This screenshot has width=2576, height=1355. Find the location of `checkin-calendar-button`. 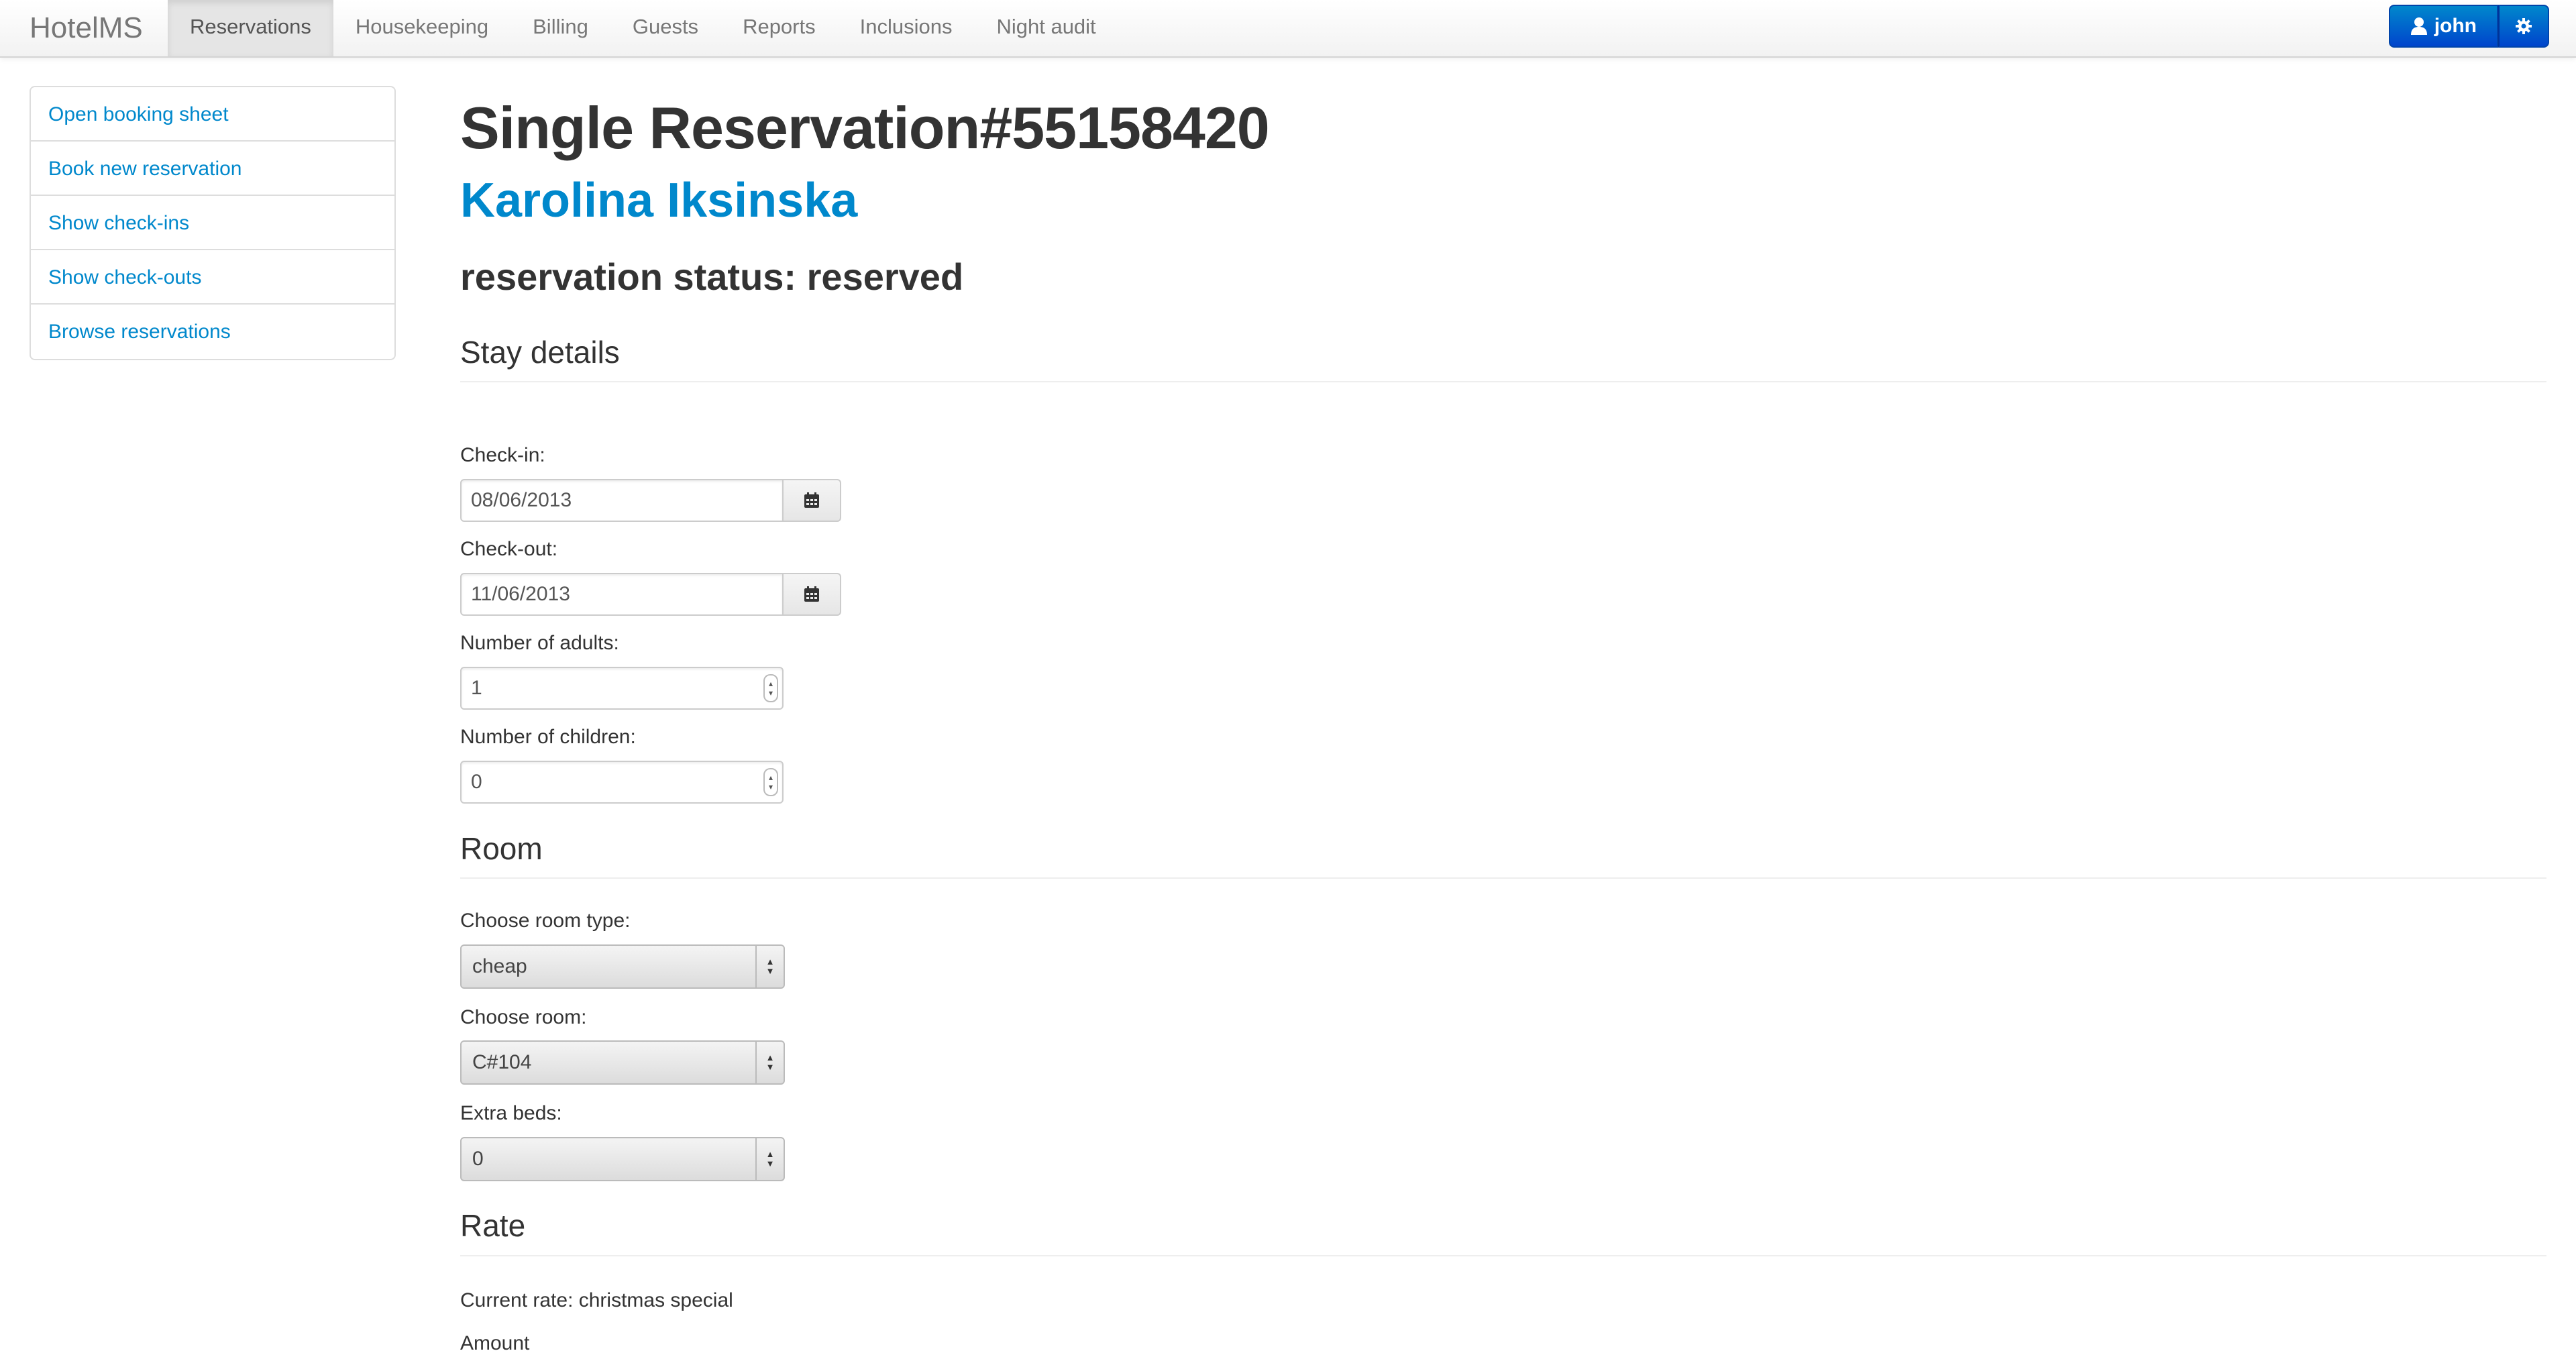

checkin-calendar-button is located at coordinates (812, 501).